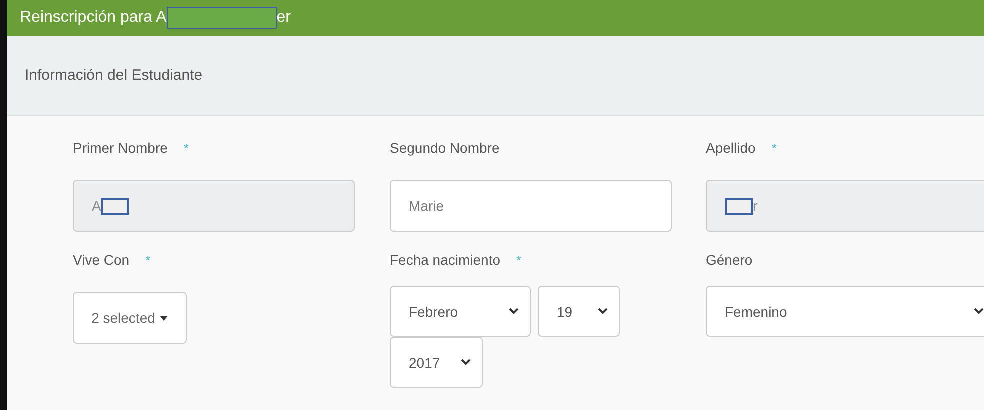 This screenshot has height=410, width=984. Describe the element at coordinates (436, 362) in the screenshot. I see `select-field: 2017` at that location.